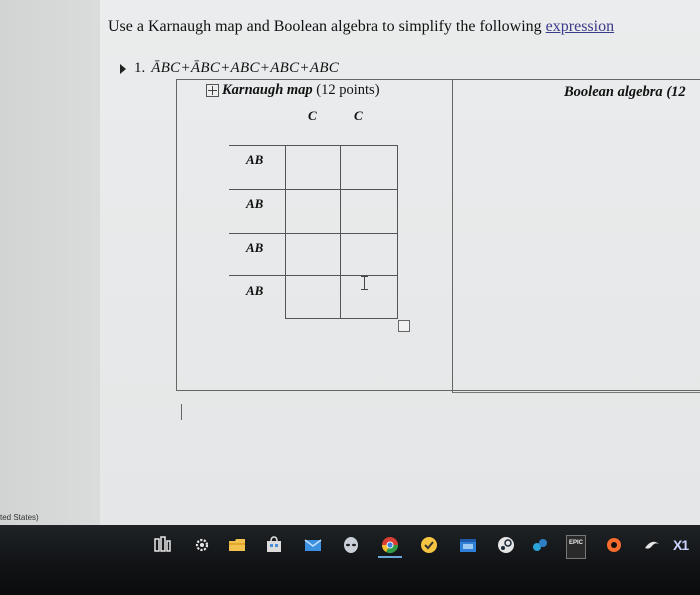  What do you see at coordinates (580, 26) in the screenshot?
I see `expression-link: expression` at bounding box center [580, 26].